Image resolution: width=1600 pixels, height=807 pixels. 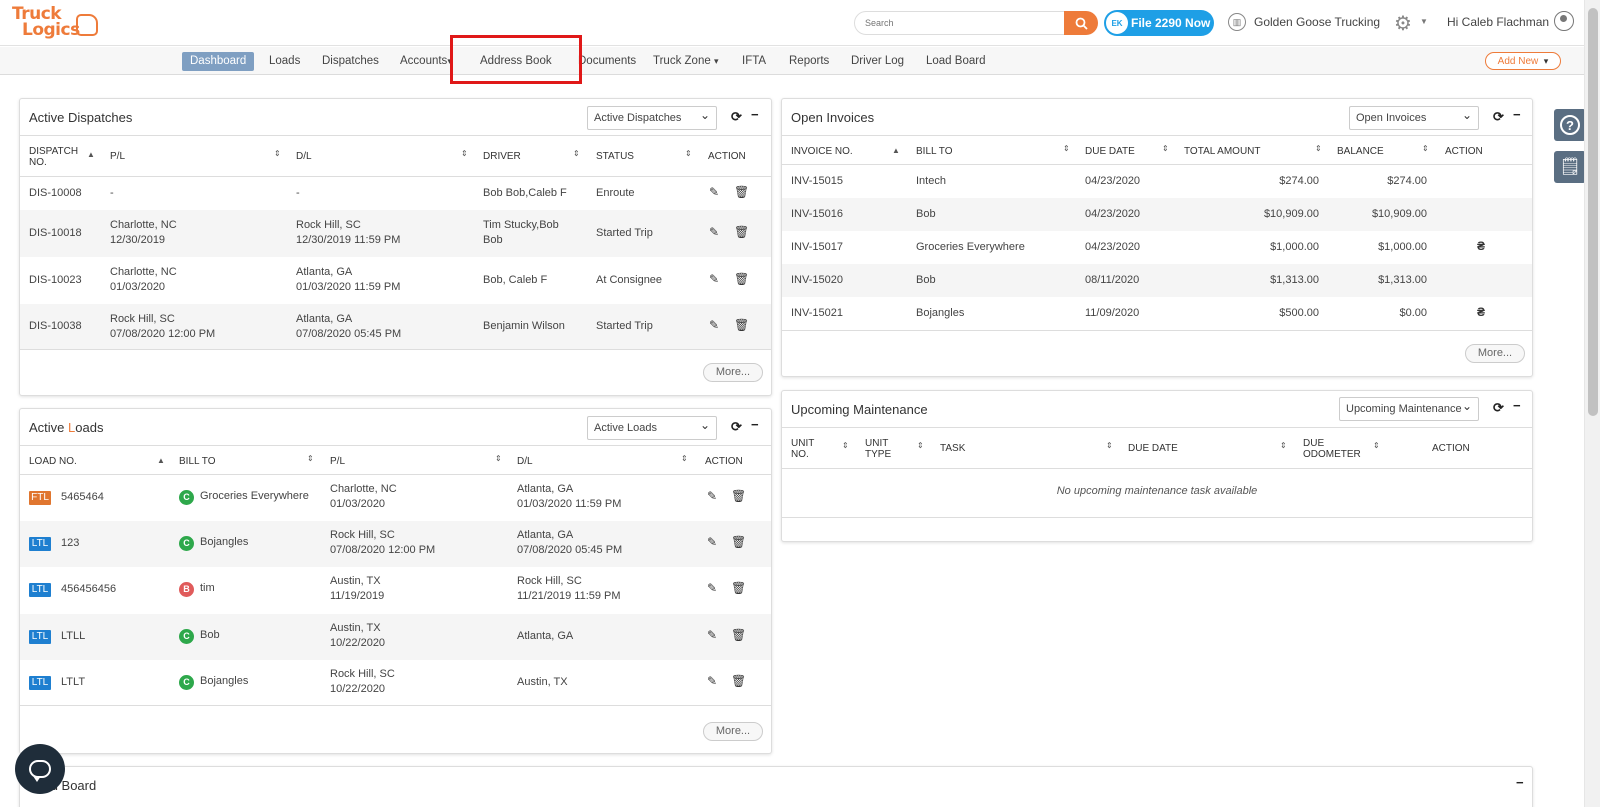 I want to click on col-dl: D/L, so click(x=304, y=156).